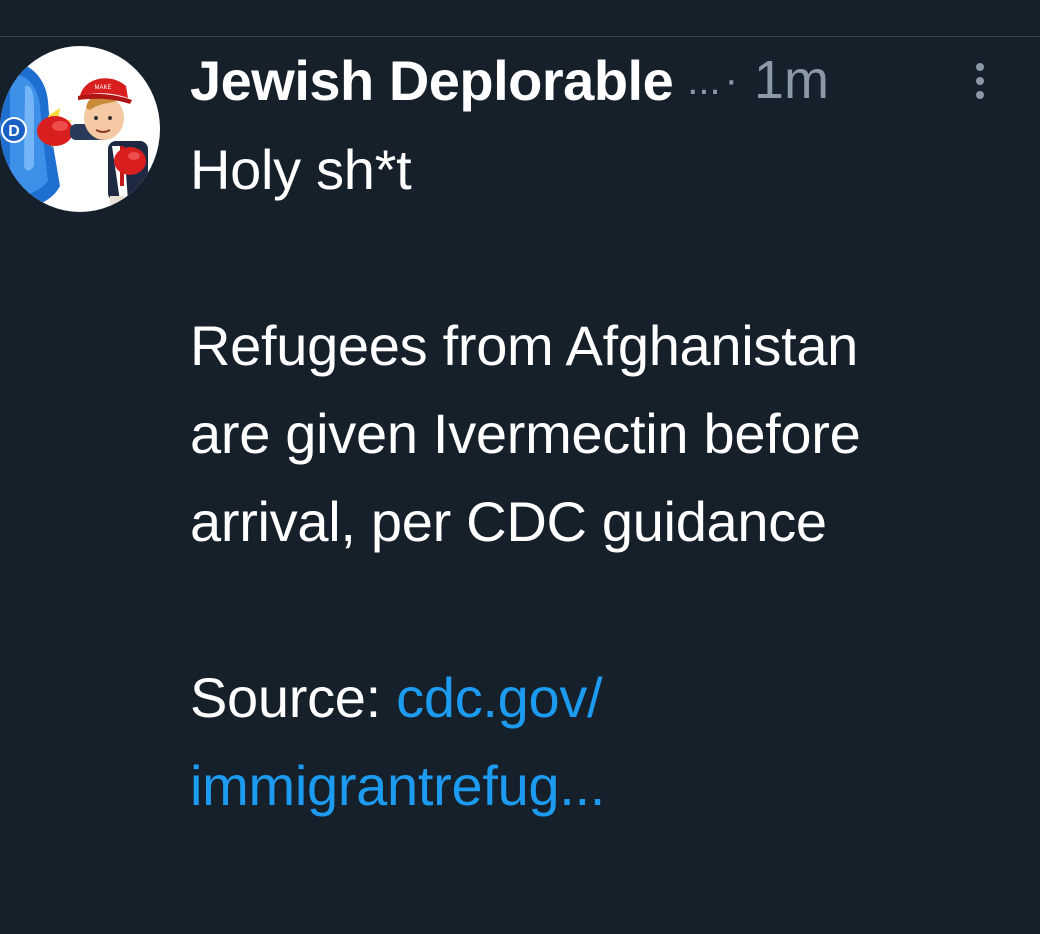 The image size is (1040, 934). What do you see at coordinates (605, 698) in the screenshot?
I see `source-line: Source: cdc.gov/` at bounding box center [605, 698].